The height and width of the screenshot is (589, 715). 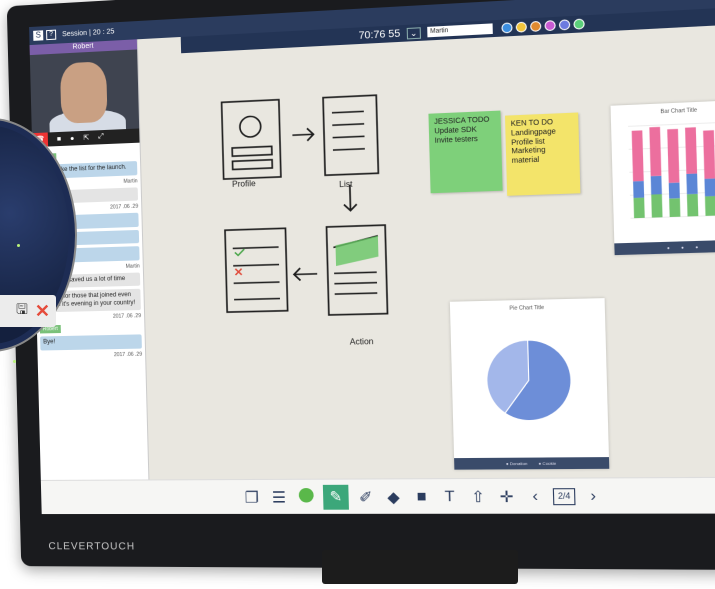 I want to click on move-icon: ✛, so click(x=506, y=496).